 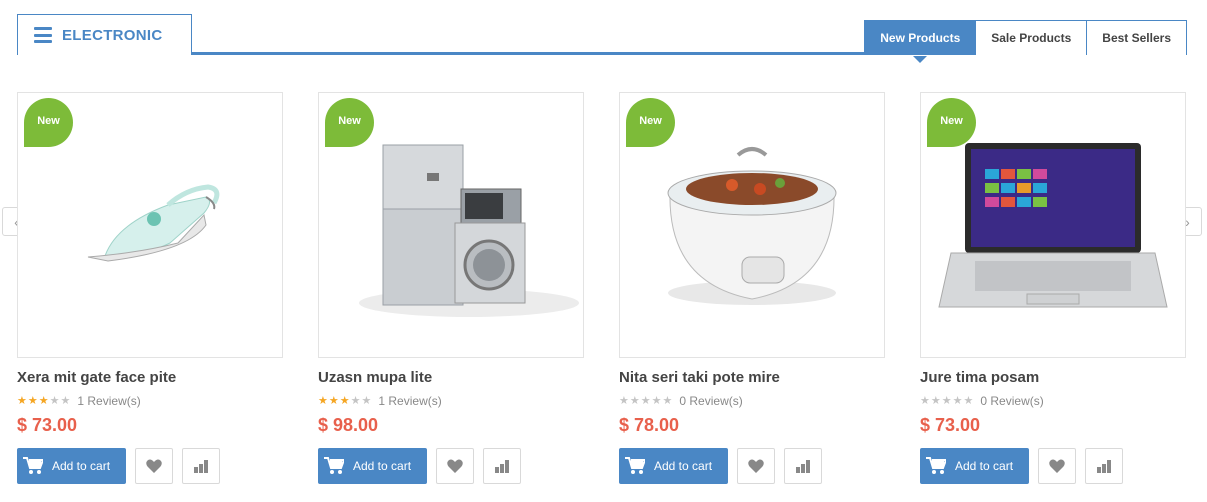 I want to click on tab-best-sellers: Best Sellers, so click(x=1137, y=37).